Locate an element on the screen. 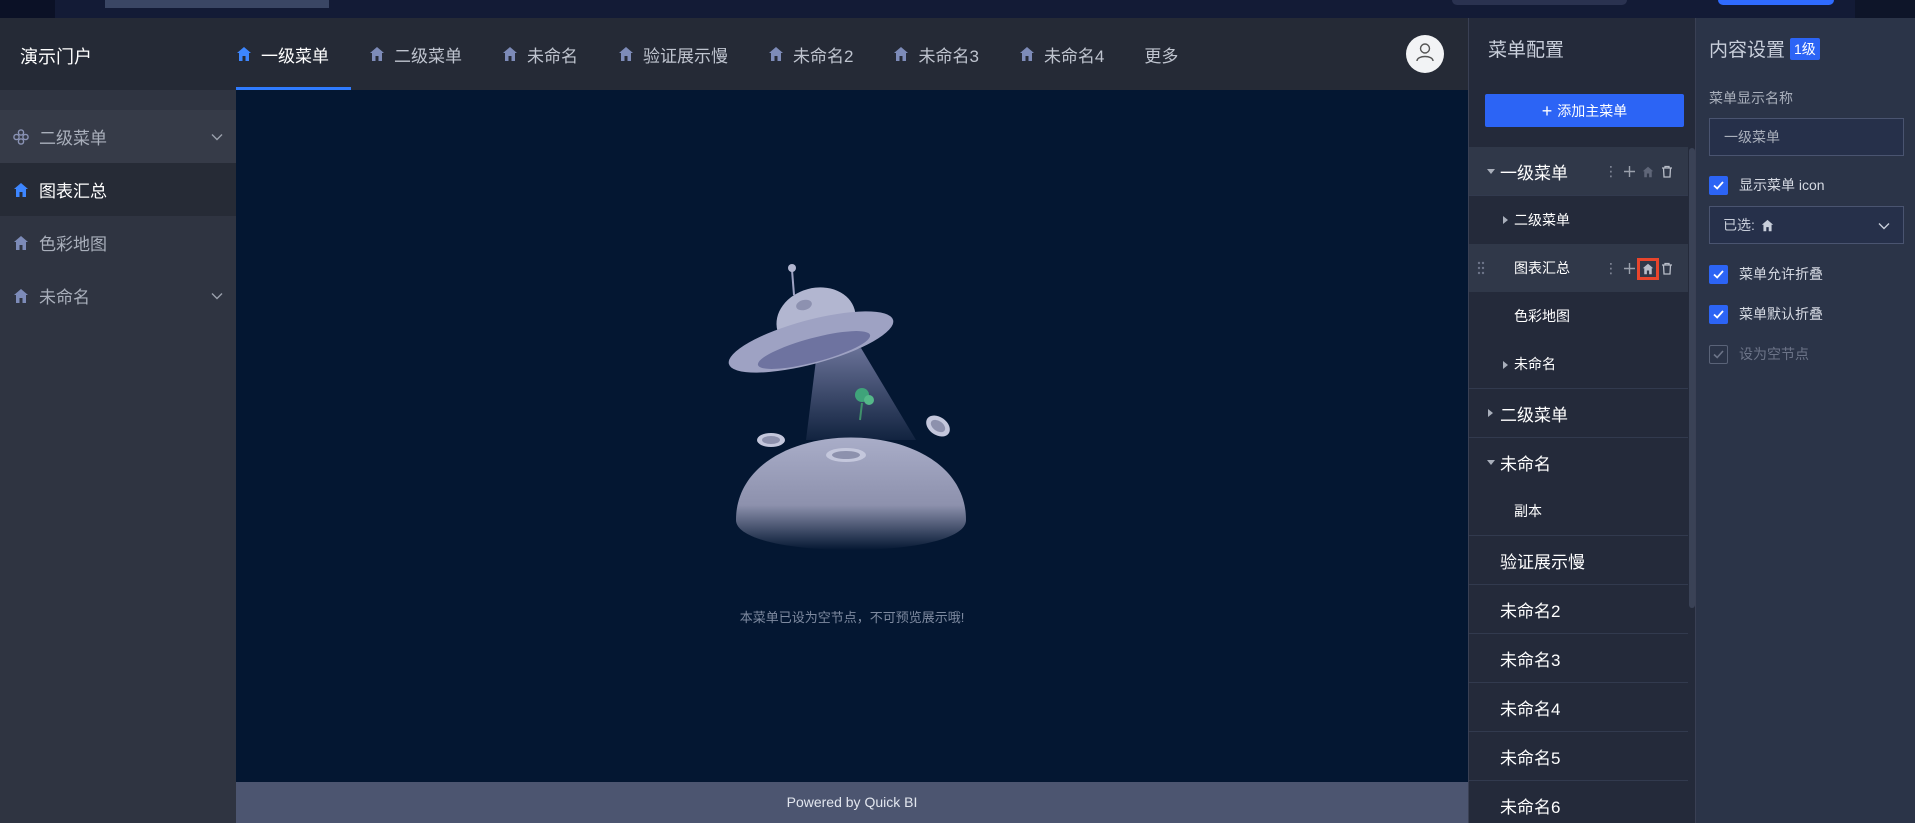  browser-top-strip is located at coordinates (957, 9).